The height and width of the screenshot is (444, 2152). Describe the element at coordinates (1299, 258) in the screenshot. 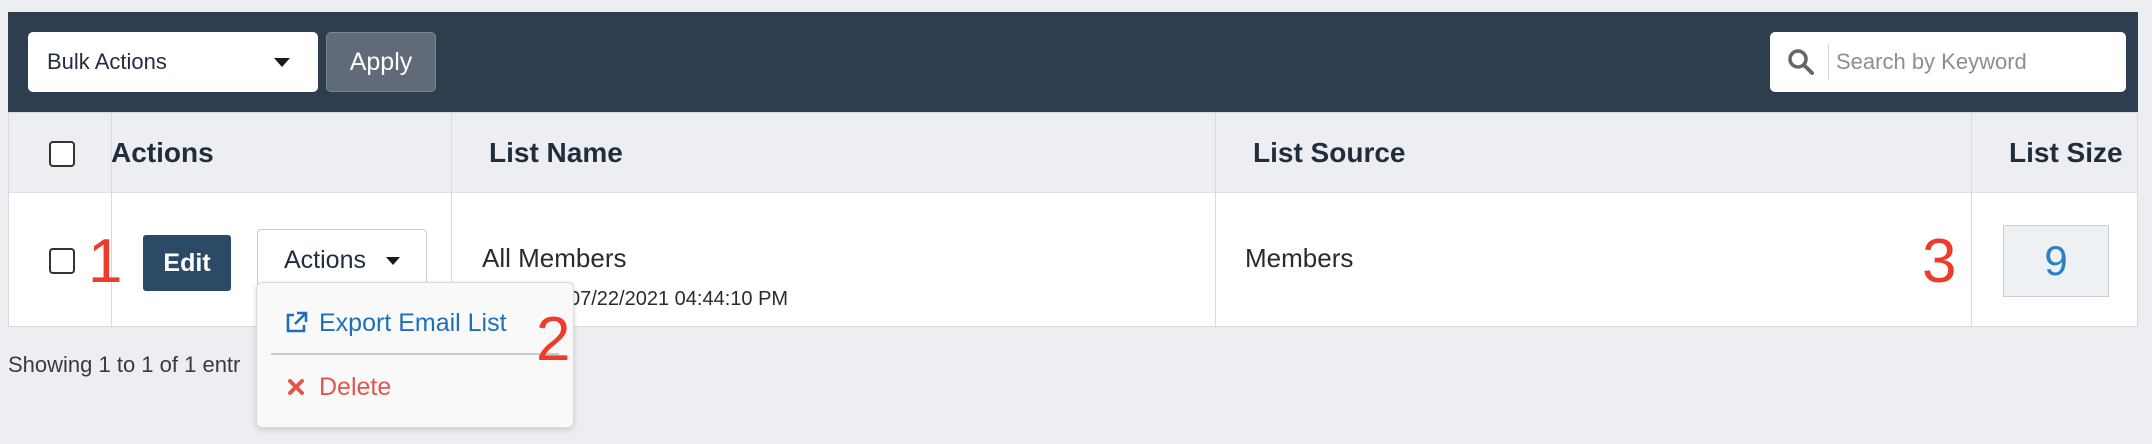

I see `list-source: Members` at that location.